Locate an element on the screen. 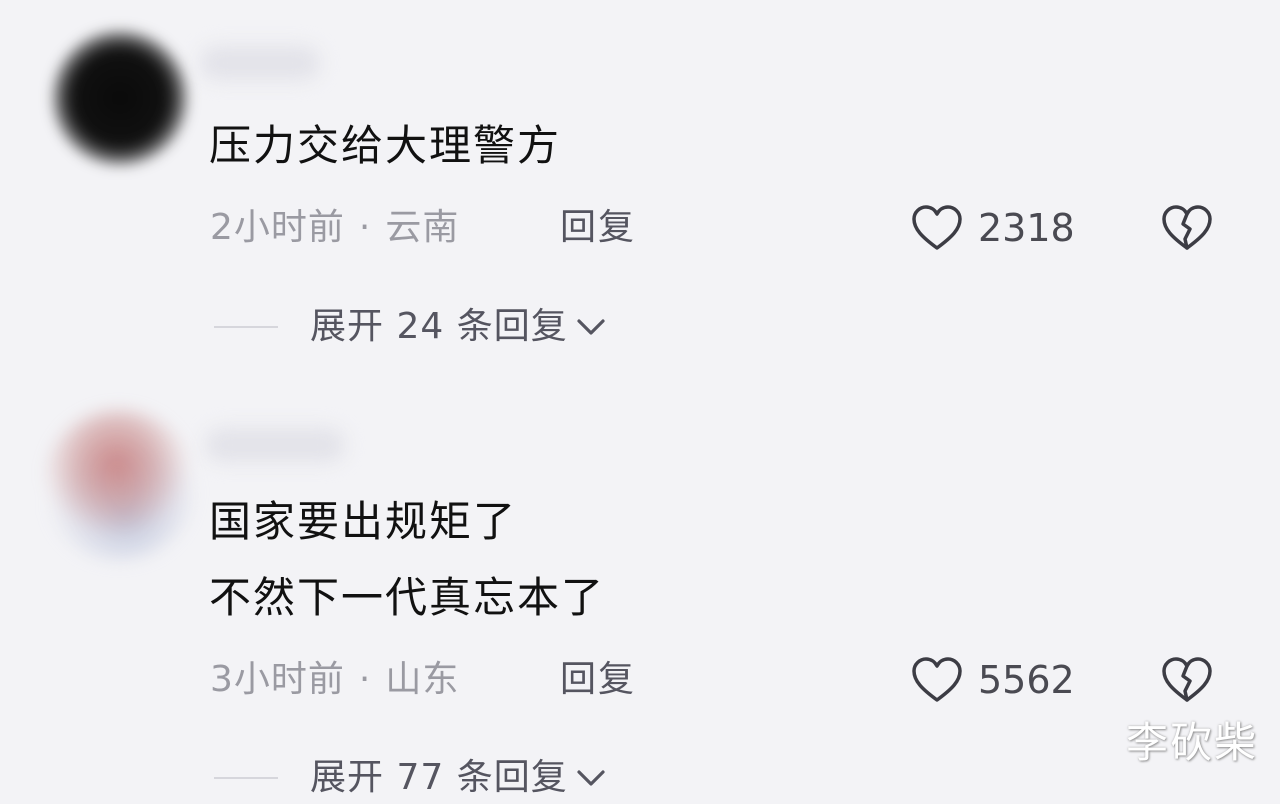 The height and width of the screenshot is (804, 1280). comment-time: 2小时前 is located at coordinates (277, 227).